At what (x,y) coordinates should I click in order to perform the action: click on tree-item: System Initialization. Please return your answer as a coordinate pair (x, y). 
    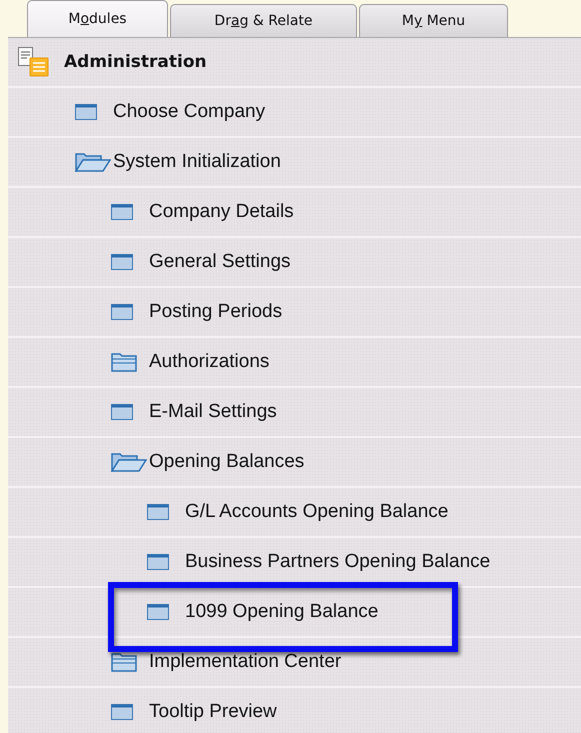
    Looking at the image, I should click on (197, 162).